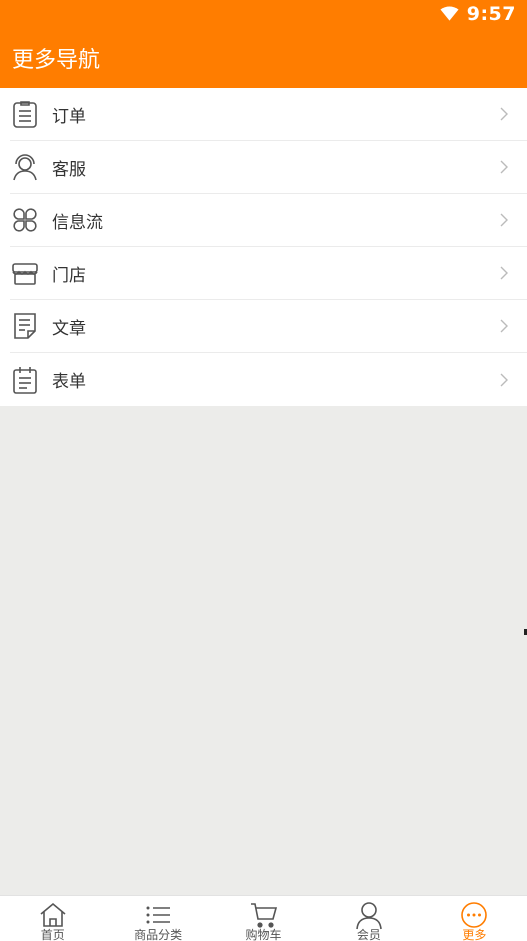 This screenshot has width=527, height=941. I want to click on menu-item-store: 门店, so click(268, 273).